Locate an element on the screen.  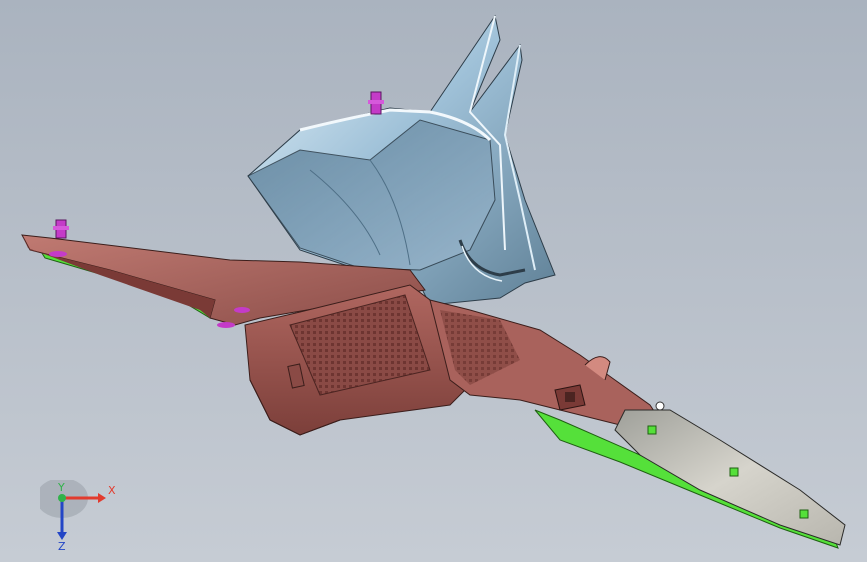
y-axis-dot is located at coordinates (62, 498).